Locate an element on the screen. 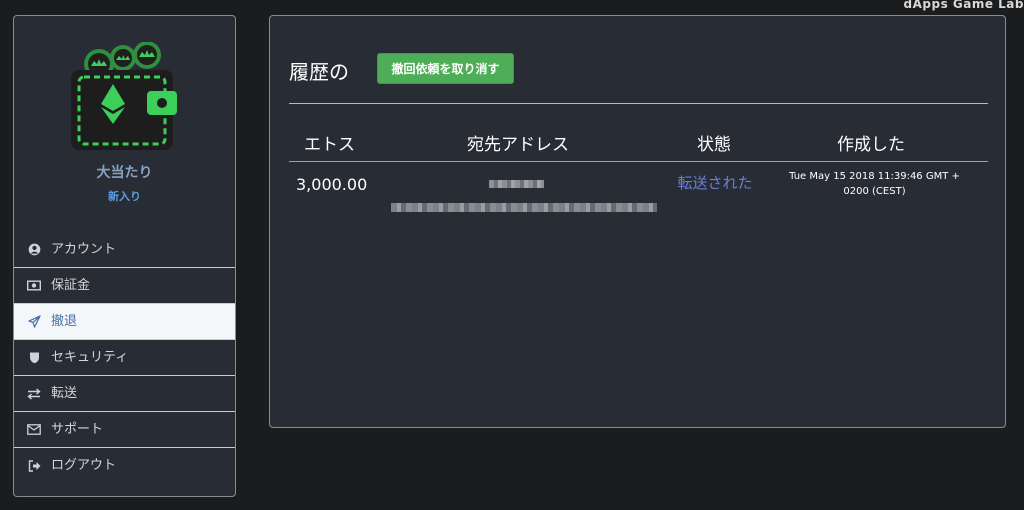 The width and height of the screenshot is (1024, 510). sign-out-icon is located at coordinates (34, 466).